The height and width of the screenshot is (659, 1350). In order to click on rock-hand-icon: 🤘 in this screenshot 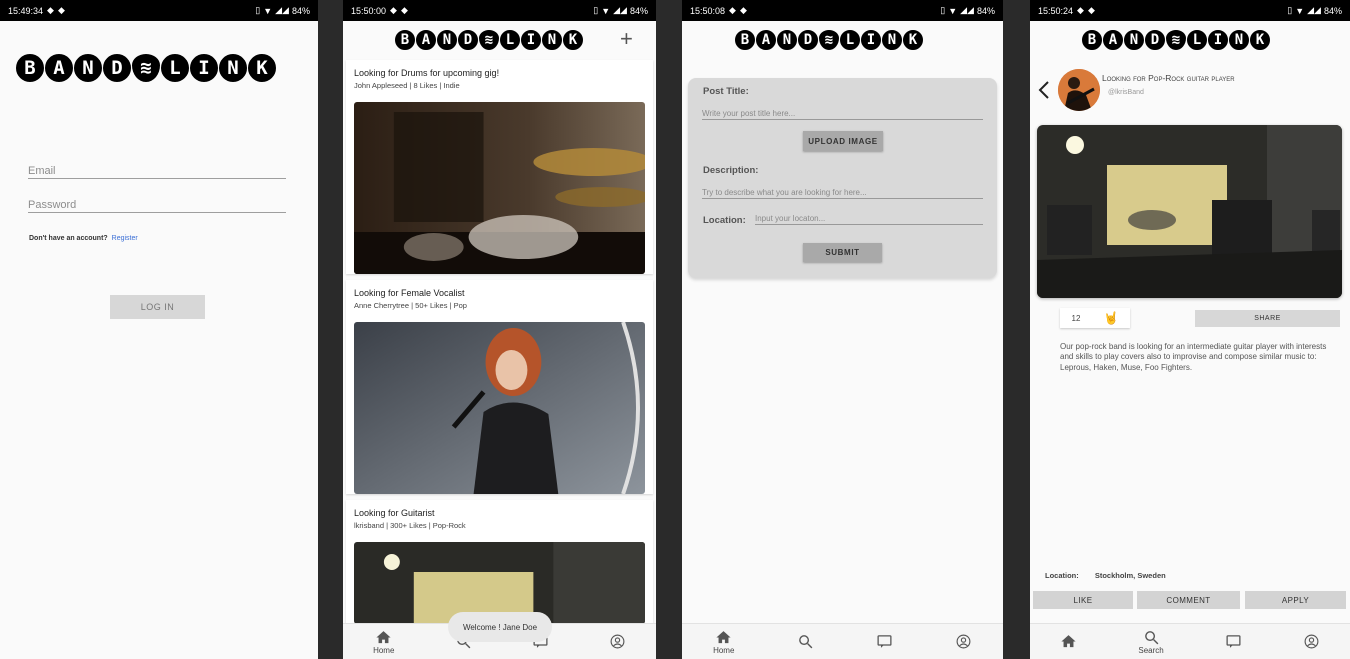, I will do `click(1111, 318)`.